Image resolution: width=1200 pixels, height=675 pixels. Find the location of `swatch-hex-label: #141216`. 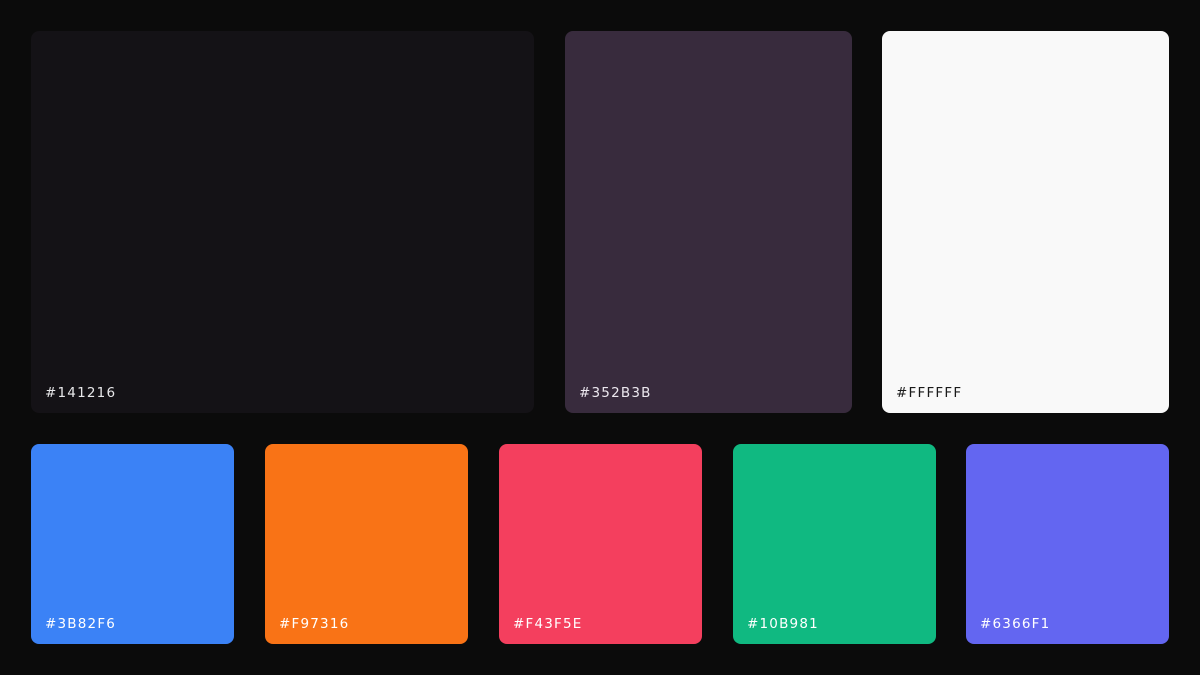

swatch-hex-label: #141216 is located at coordinates (81, 393).